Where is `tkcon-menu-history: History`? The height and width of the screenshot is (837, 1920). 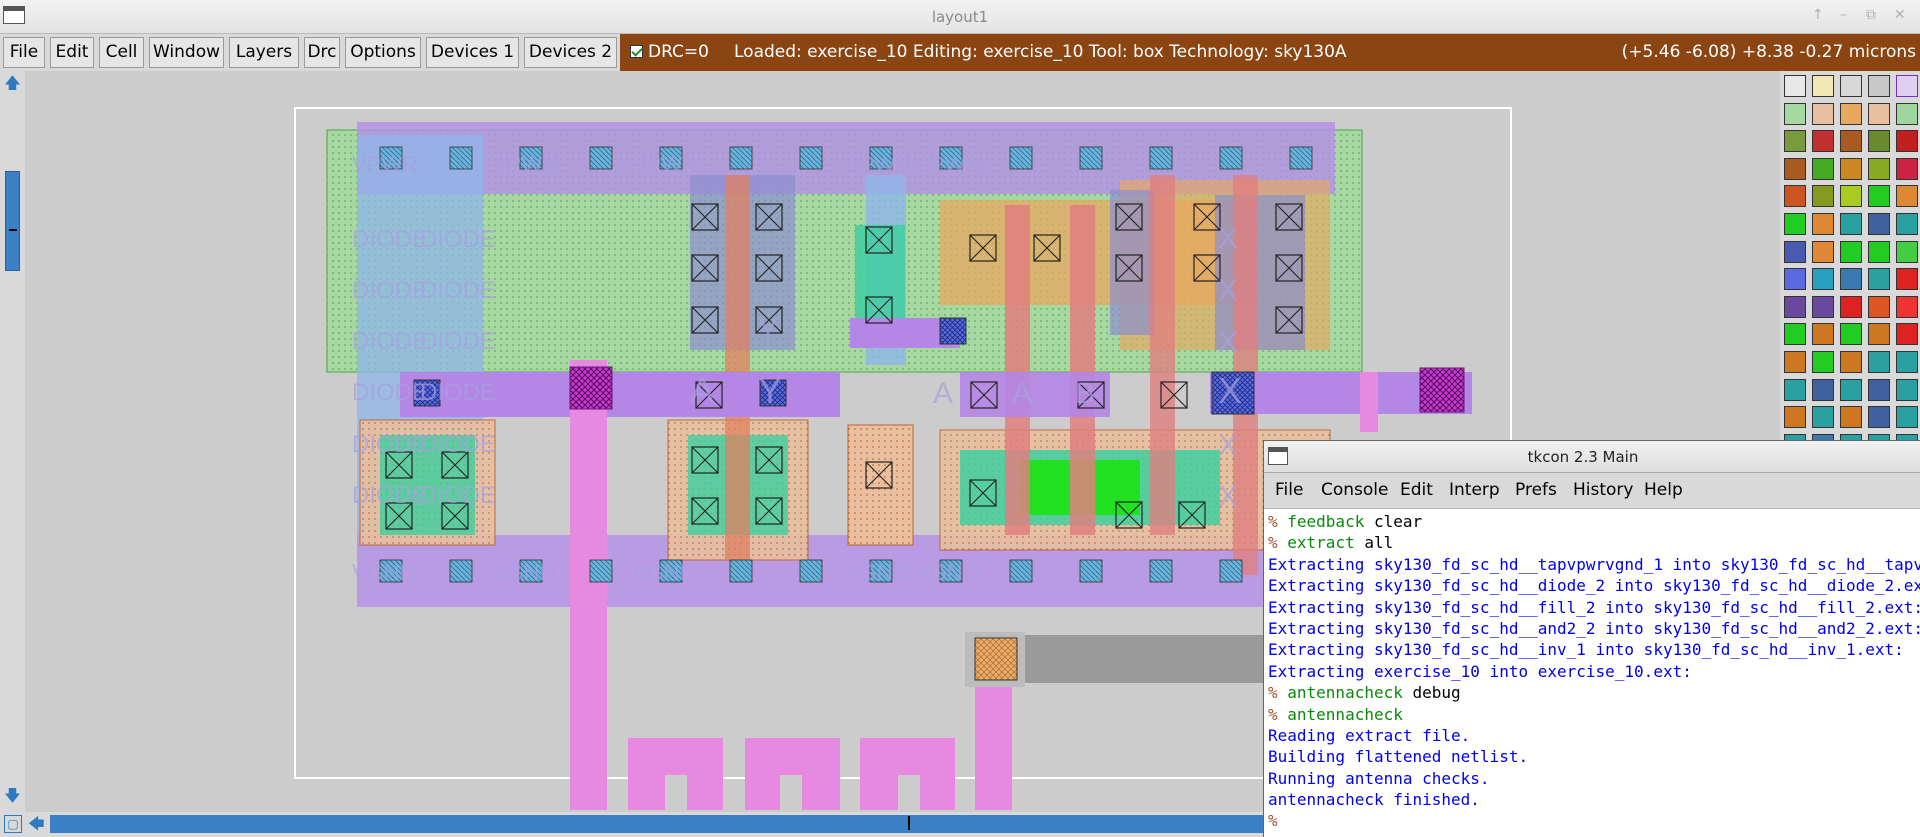
tkcon-menu-history: History is located at coordinates (1603, 490).